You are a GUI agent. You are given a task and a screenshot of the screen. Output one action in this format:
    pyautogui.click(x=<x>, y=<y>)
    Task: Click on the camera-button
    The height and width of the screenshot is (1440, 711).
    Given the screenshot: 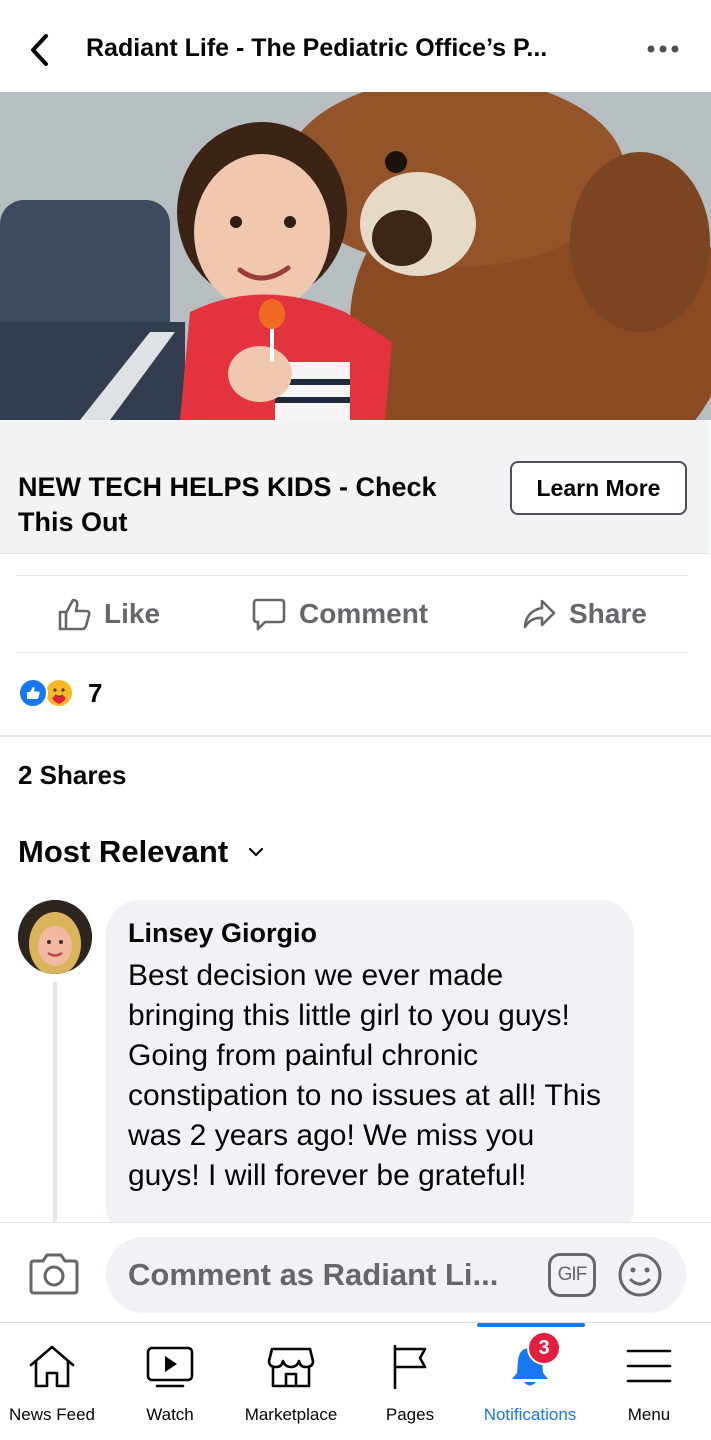 What is the action you would take?
    pyautogui.click(x=54, y=1273)
    